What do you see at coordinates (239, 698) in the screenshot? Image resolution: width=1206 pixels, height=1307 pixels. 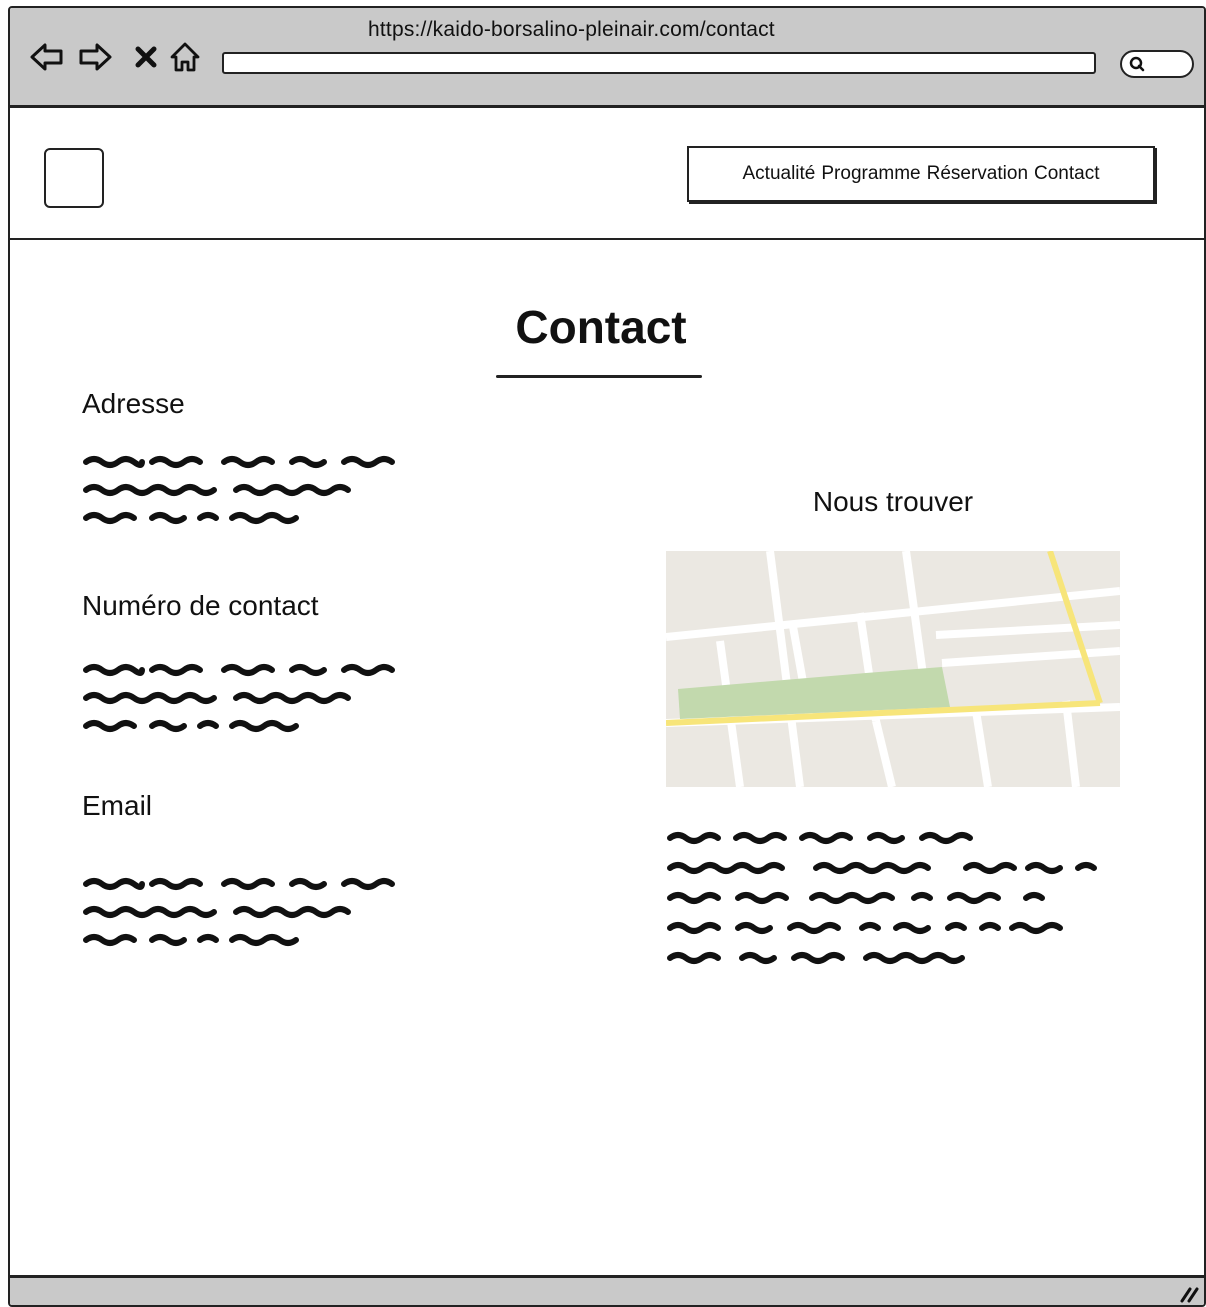 I see `phone-text-placeholder` at bounding box center [239, 698].